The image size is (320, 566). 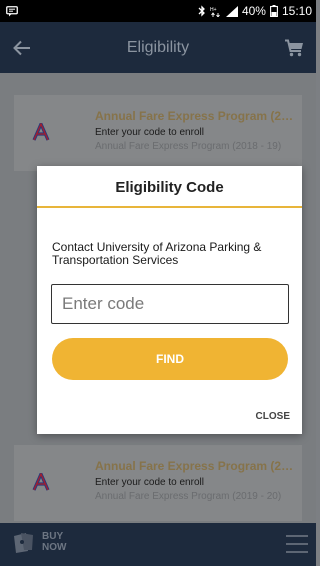 I want to click on arrow-left-icon, so click(x=21, y=48).